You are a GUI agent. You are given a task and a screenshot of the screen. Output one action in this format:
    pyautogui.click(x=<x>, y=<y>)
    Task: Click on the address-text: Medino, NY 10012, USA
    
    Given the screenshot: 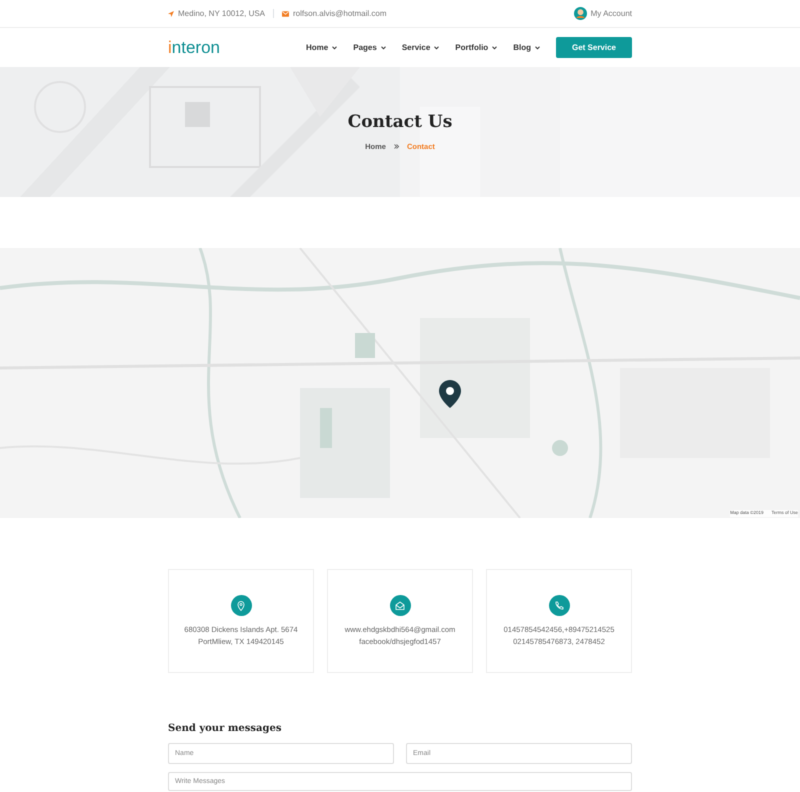 What is the action you would take?
    pyautogui.click(x=222, y=14)
    